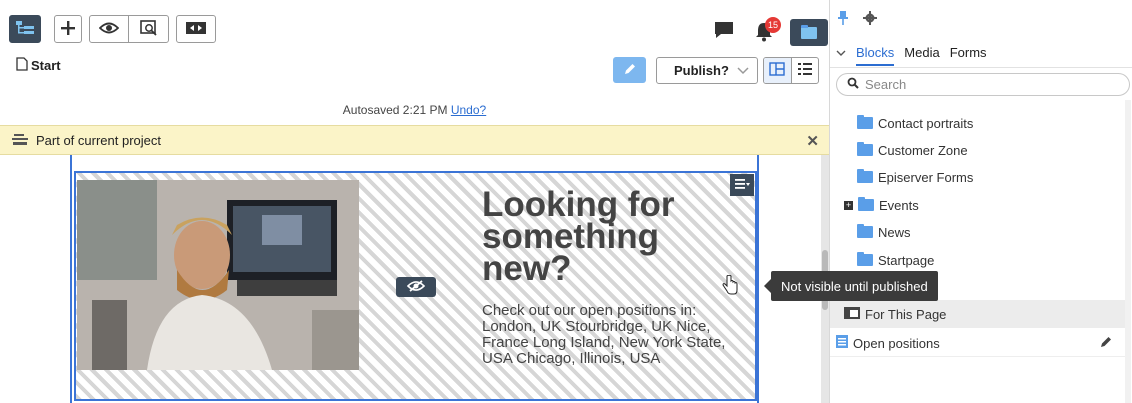 Image resolution: width=1132 pixels, height=403 pixels. I want to click on folder-label: Episerver Forms, so click(926, 177).